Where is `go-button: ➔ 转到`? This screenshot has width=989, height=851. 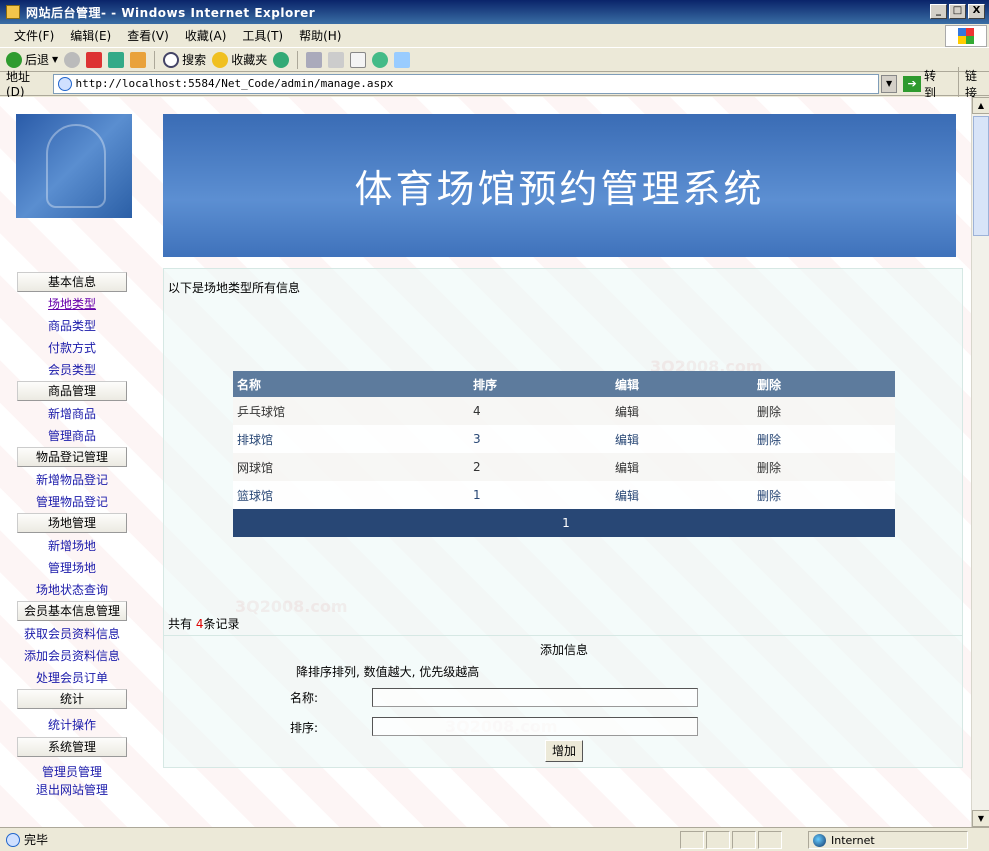
go-button: ➔ 转到 is located at coordinates (925, 84).